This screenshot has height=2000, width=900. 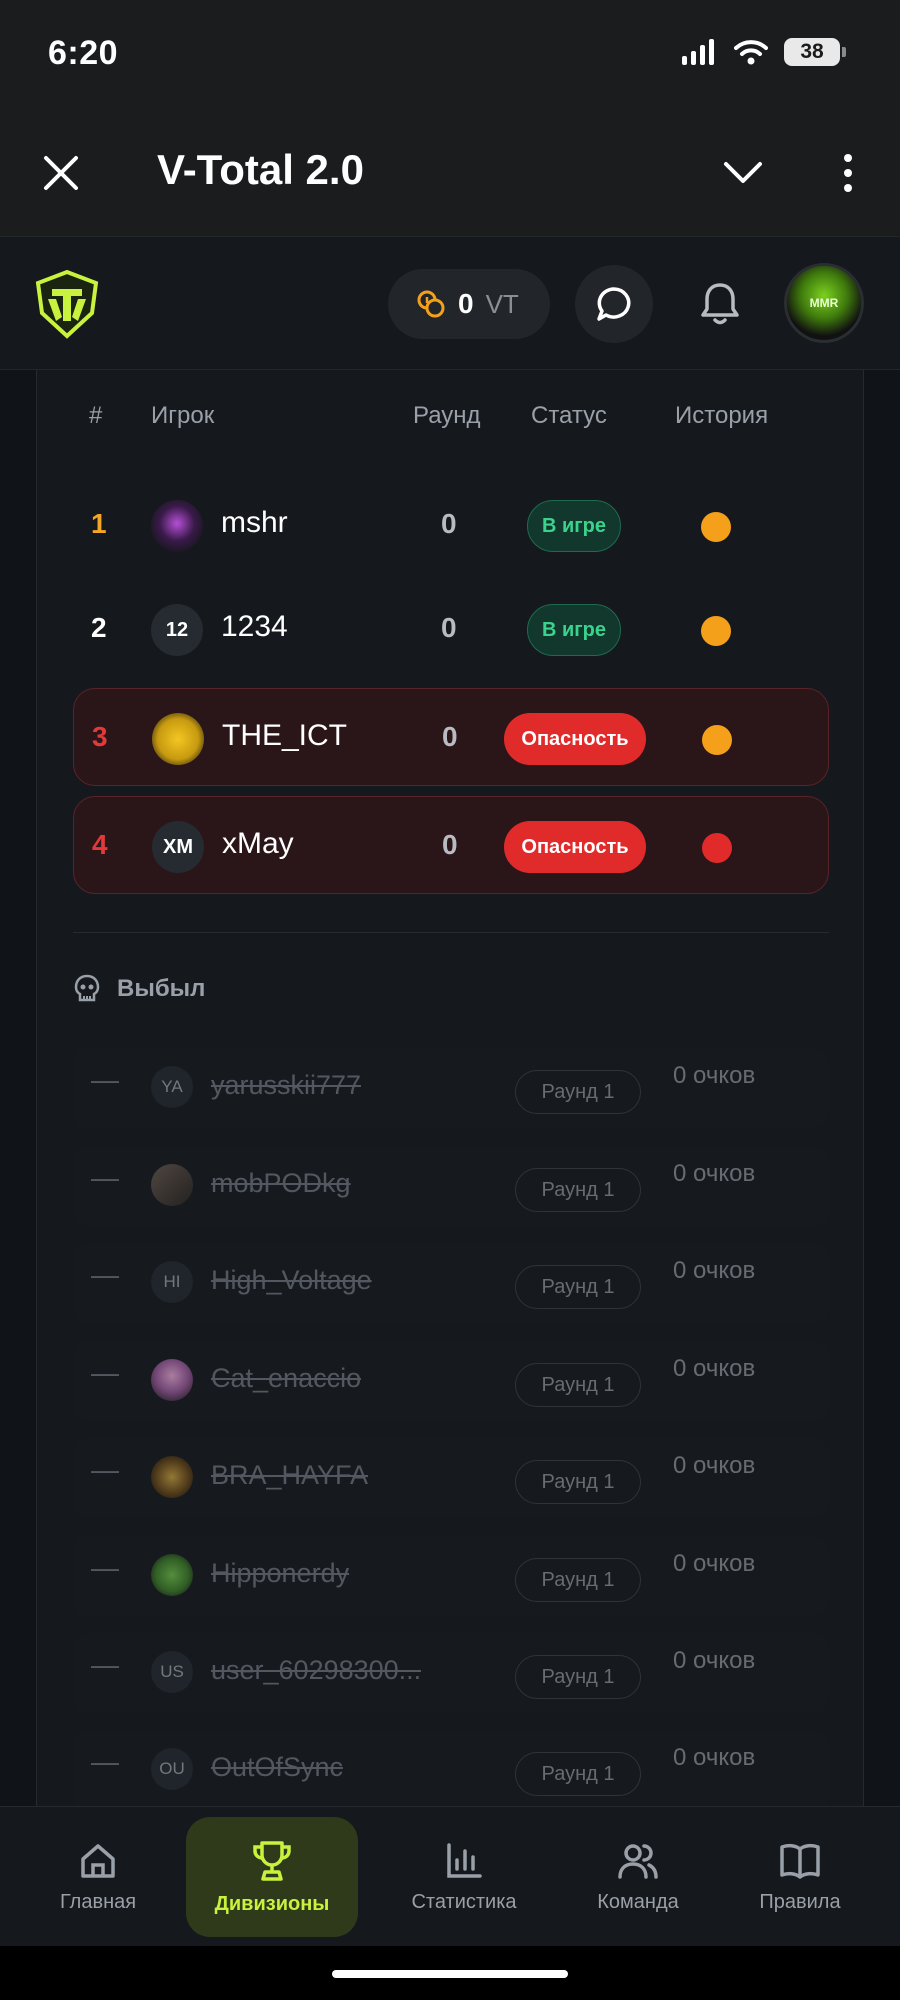 I want to click on player-row: 3 THE_ICT 0 Опасность, so click(x=451, y=737).